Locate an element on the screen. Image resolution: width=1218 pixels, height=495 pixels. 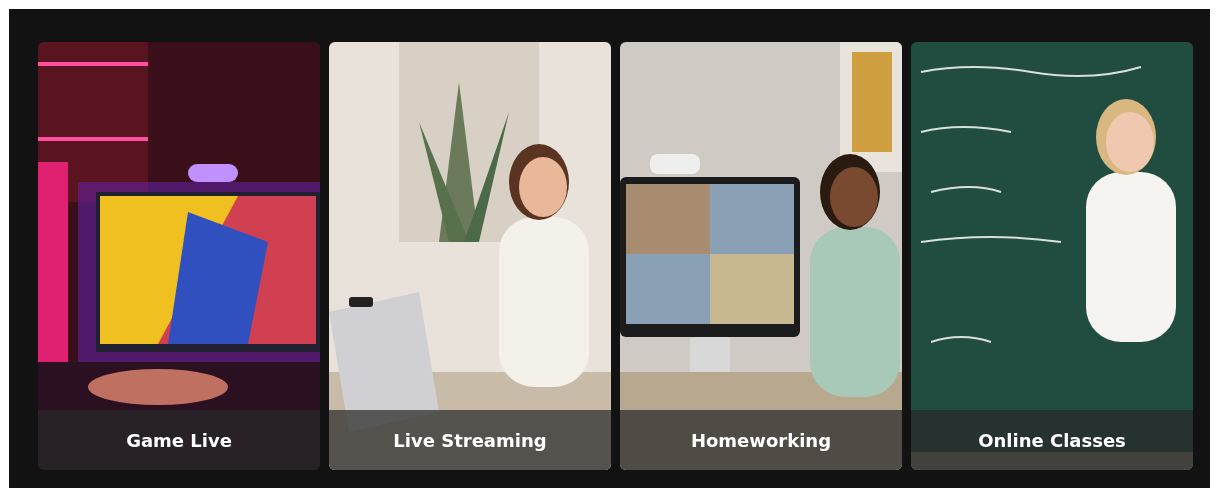
card-caption: Game Live is located at coordinates (179, 440).